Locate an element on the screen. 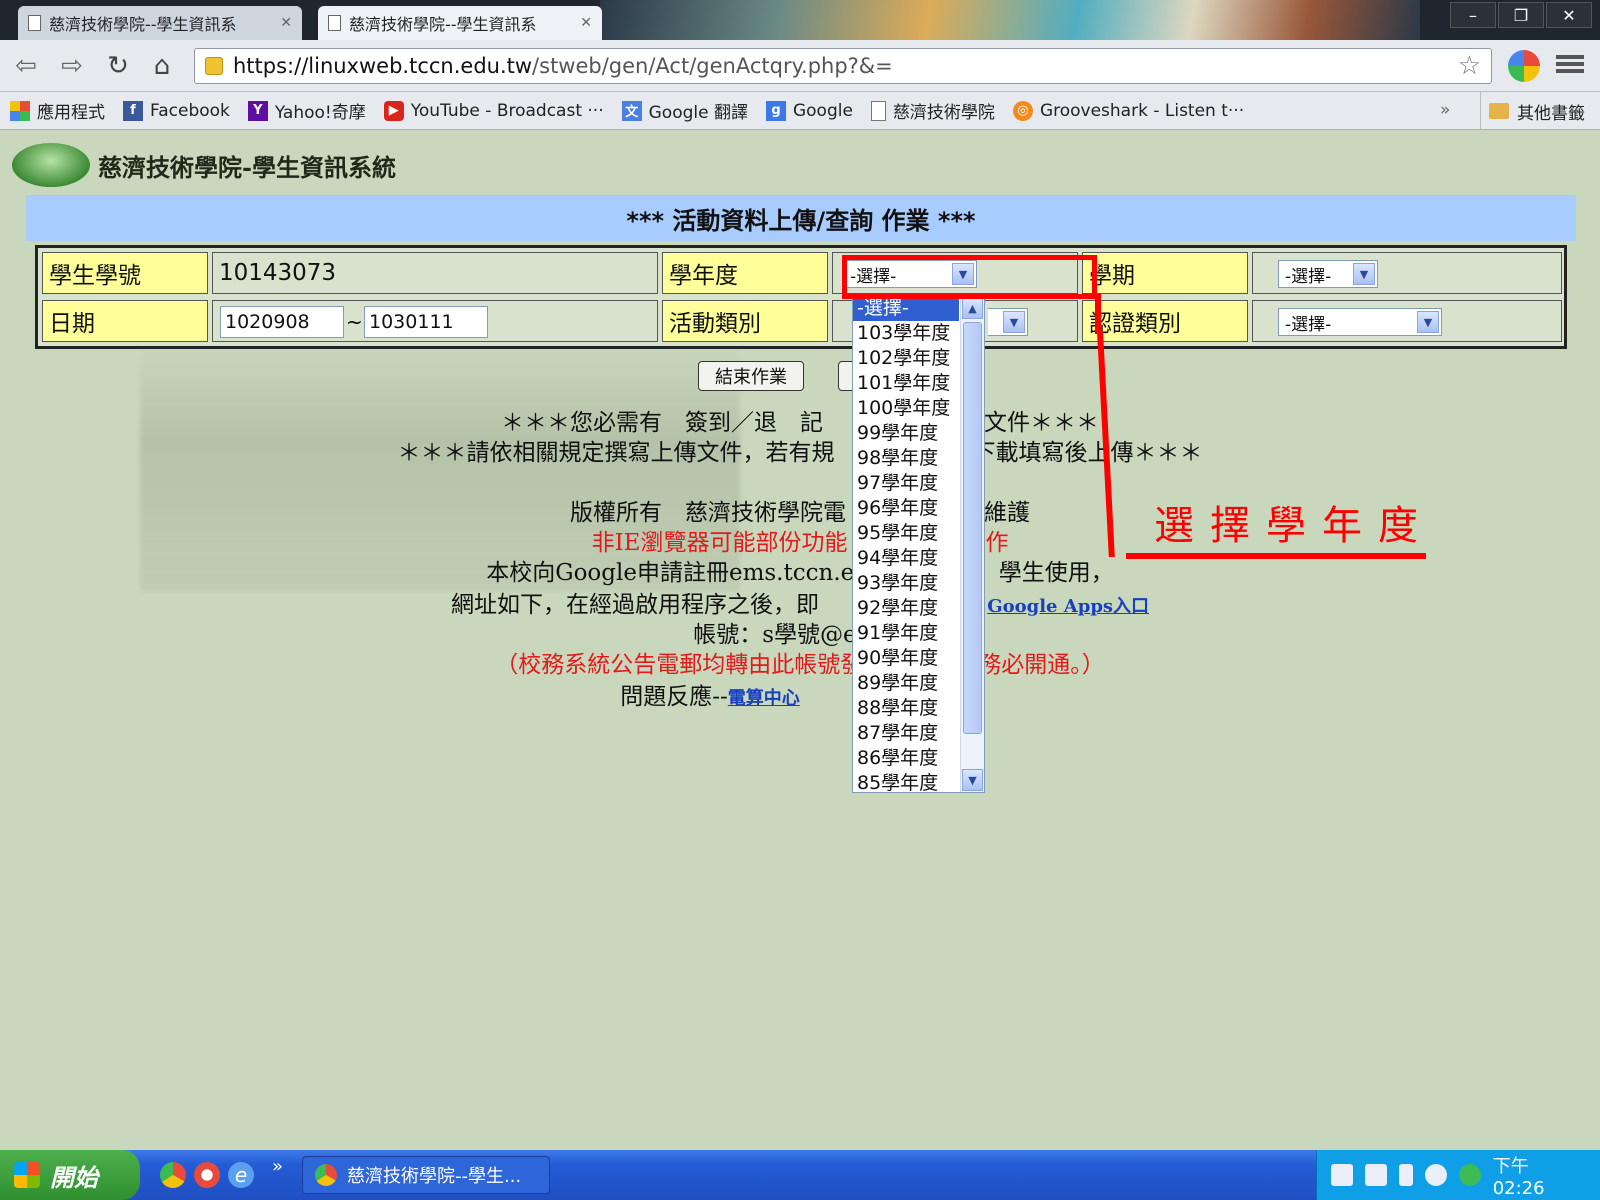 The width and height of the screenshot is (1600, 1200). home-icon: ⌂ is located at coordinates (162, 66).